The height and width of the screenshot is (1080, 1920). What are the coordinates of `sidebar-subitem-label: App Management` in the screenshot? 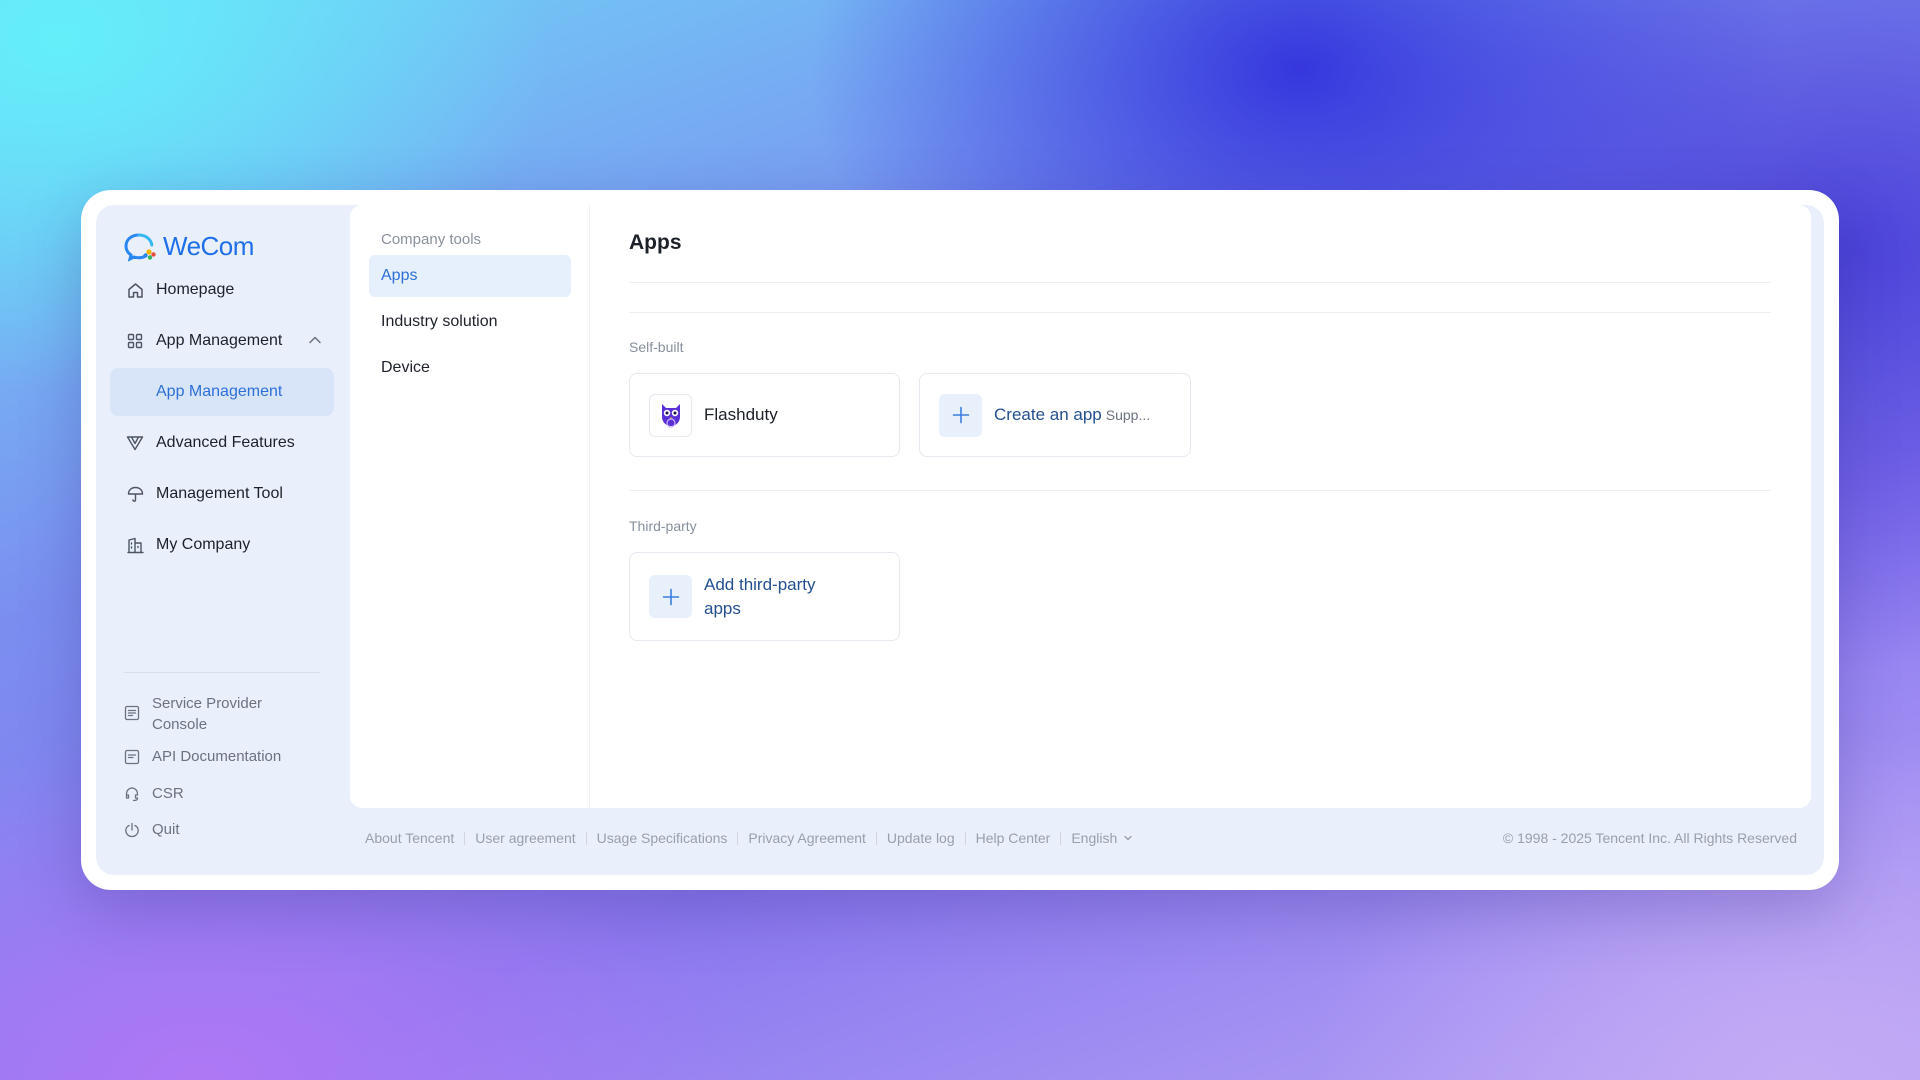 It's located at (219, 391).